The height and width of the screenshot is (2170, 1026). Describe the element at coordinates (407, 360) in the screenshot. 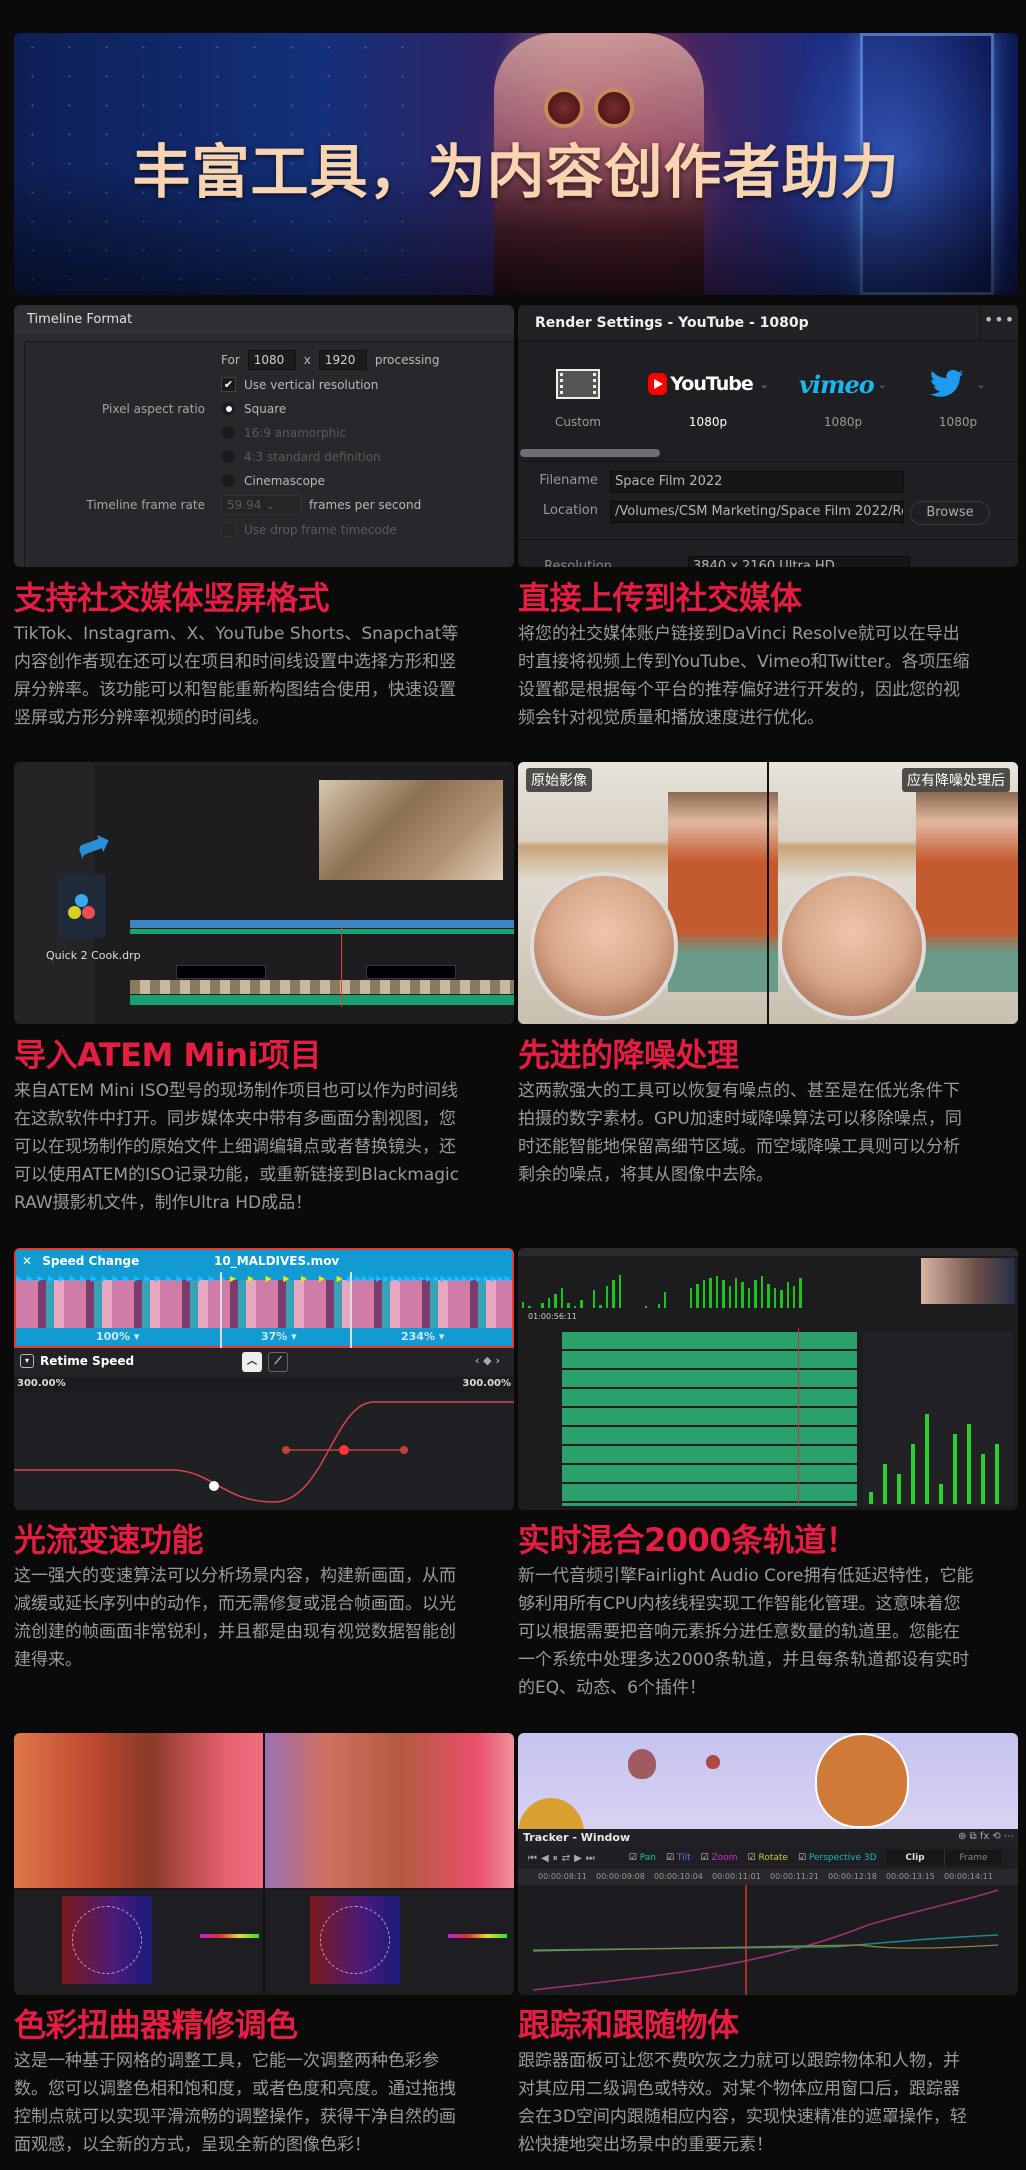

I see `processing-label: processing` at that location.